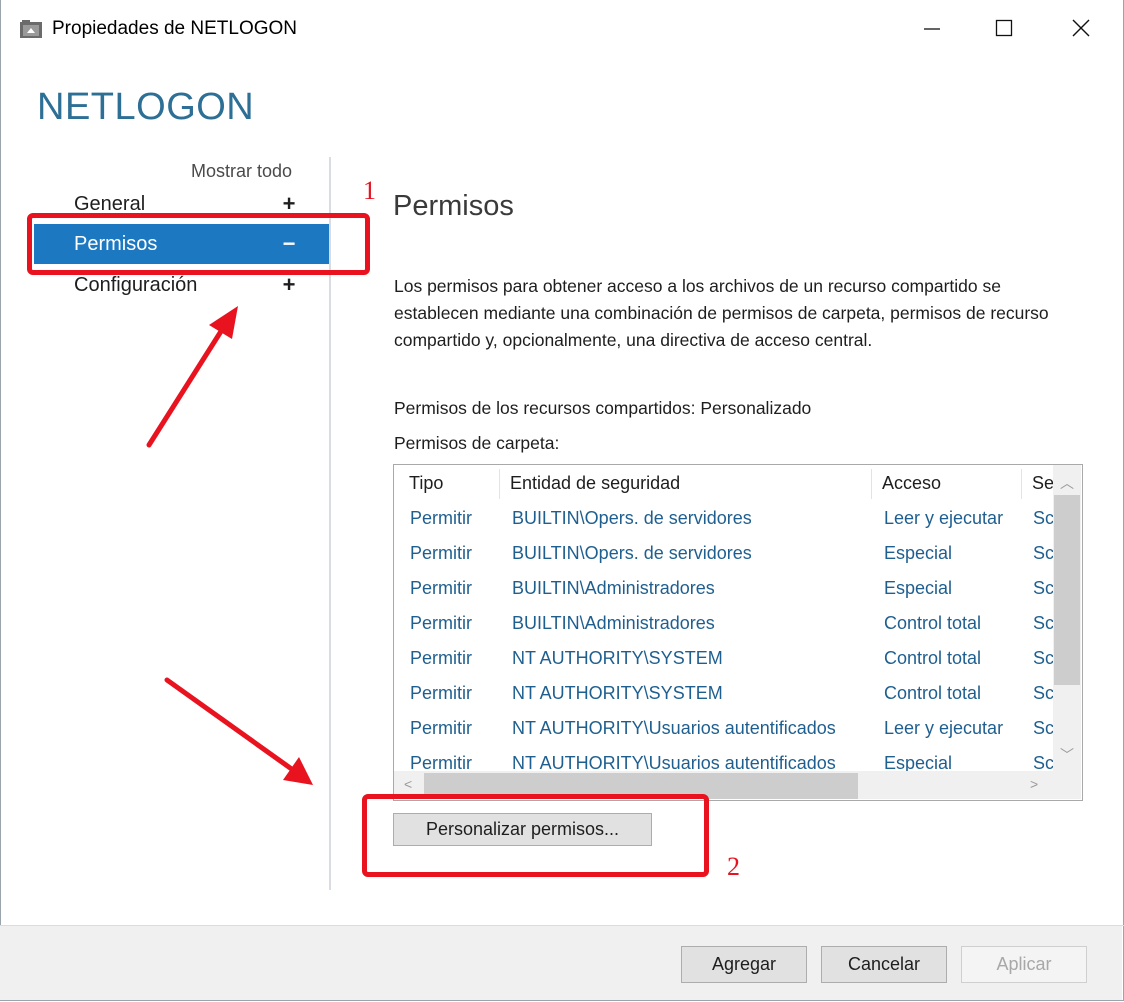 Image resolution: width=1124 pixels, height=1002 pixels. What do you see at coordinates (724, 484) in the screenshot?
I see `table-header: Tipo Entidad de seguridad Acceso Se` at bounding box center [724, 484].